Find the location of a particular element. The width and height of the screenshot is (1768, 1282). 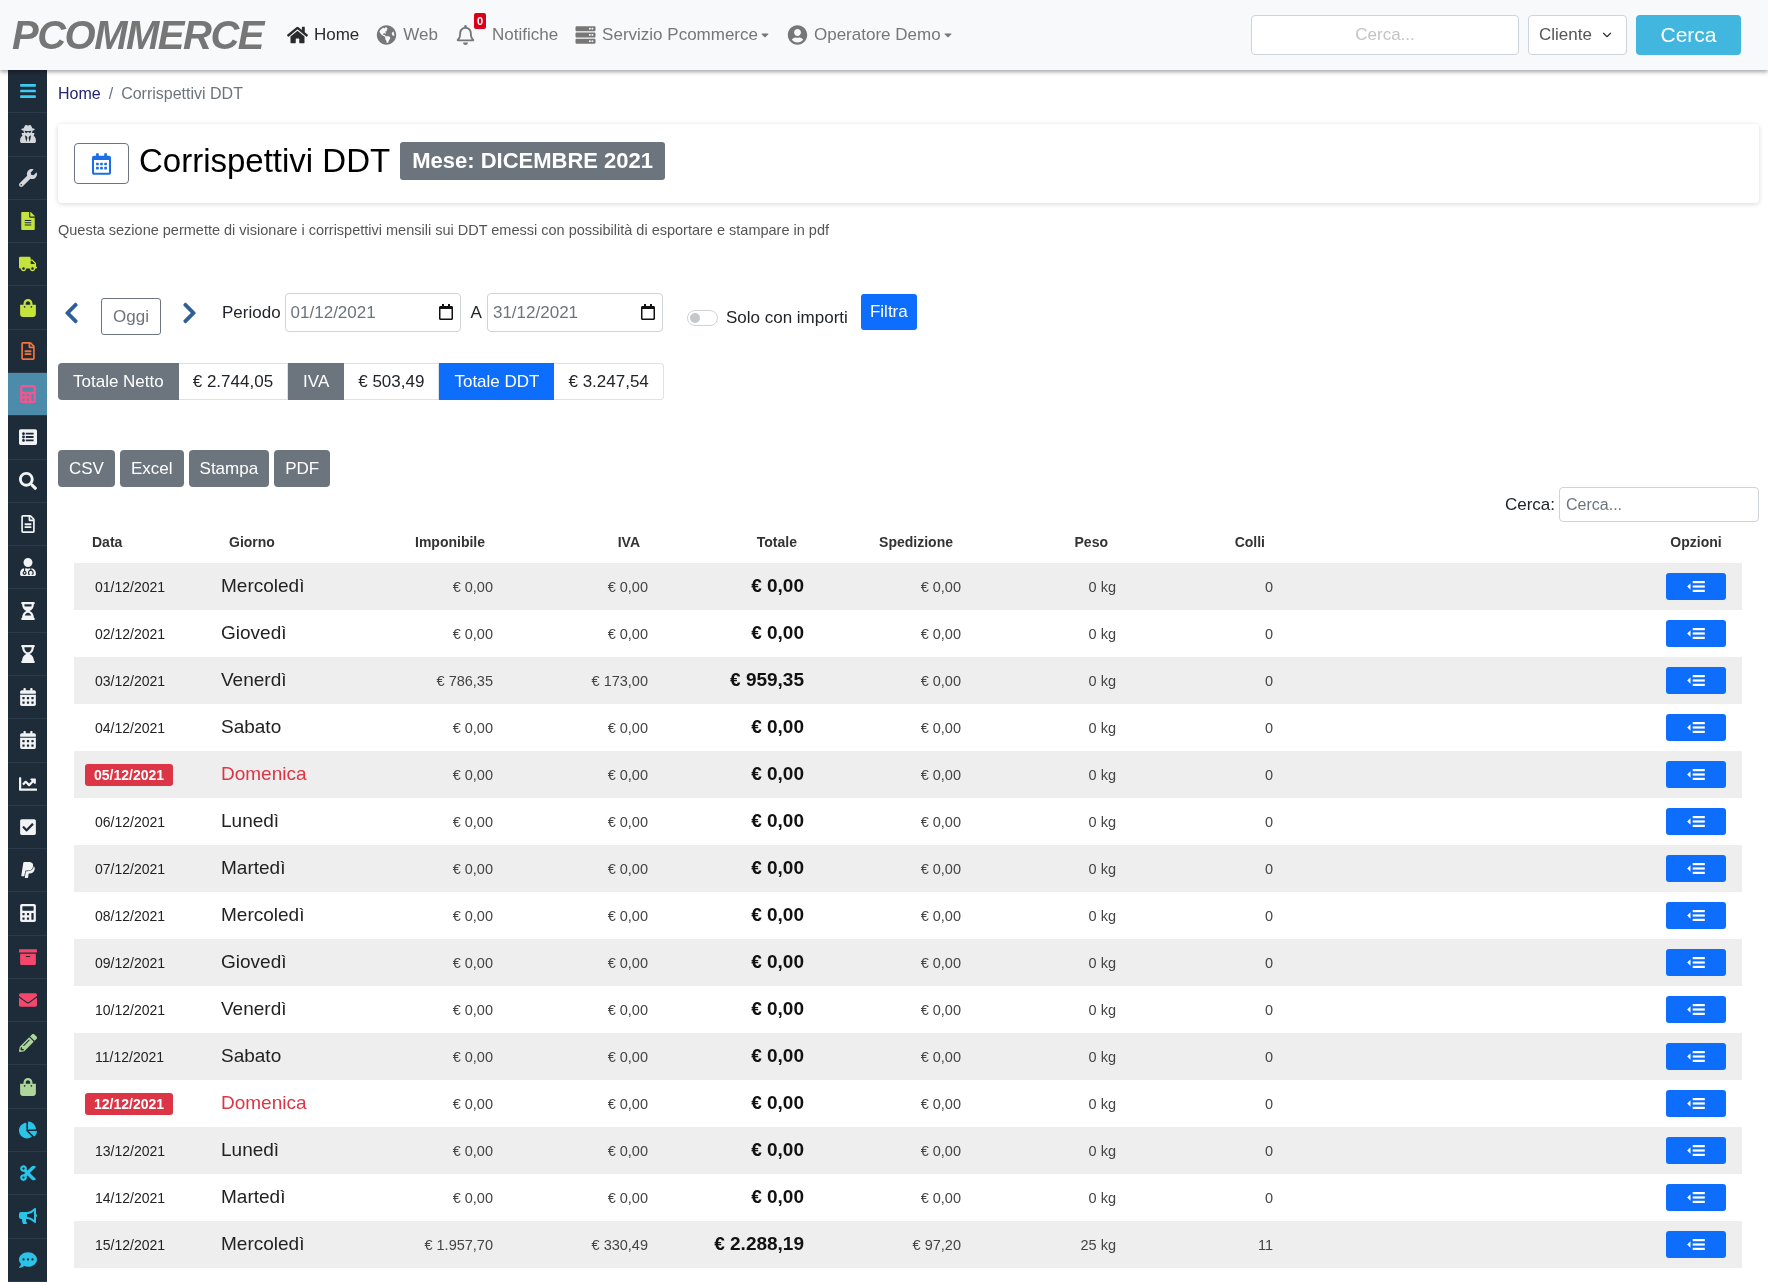

toggle-label: Solo con importi is located at coordinates (786, 317).